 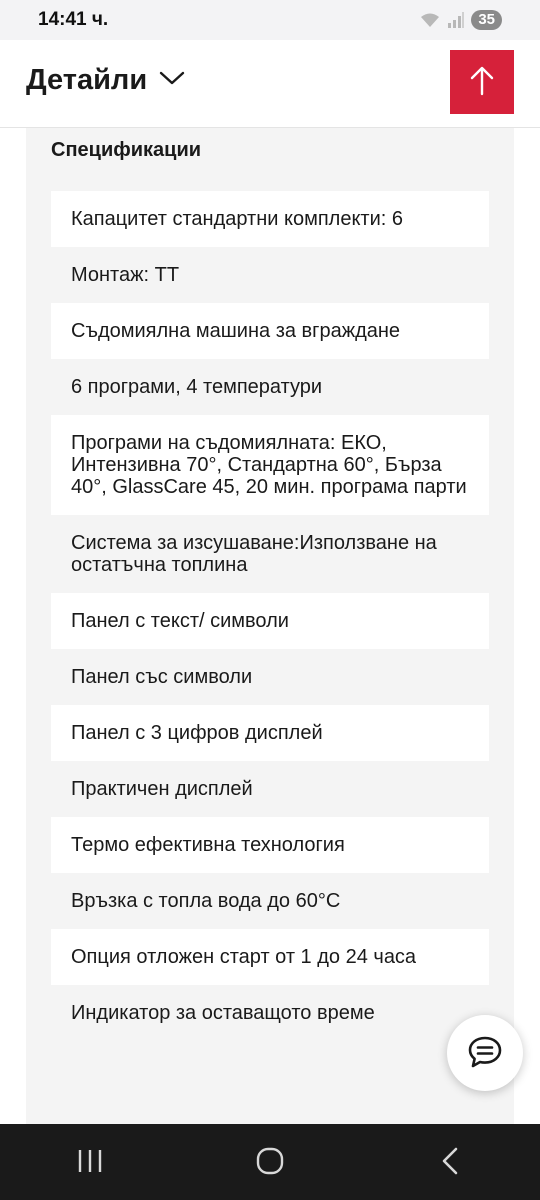 What do you see at coordinates (430, 20) in the screenshot?
I see `wifi-icon` at bounding box center [430, 20].